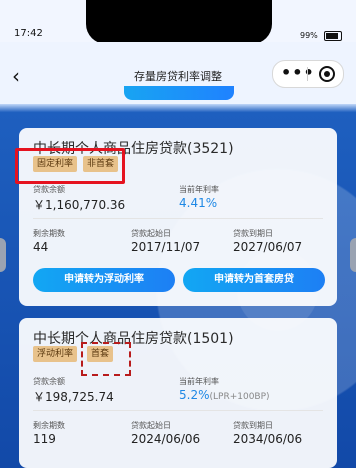  What do you see at coordinates (254, 280) in the screenshot?
I see `apply-first-home-button: 申请转为首套房贷` at bounding box center [254, 280].